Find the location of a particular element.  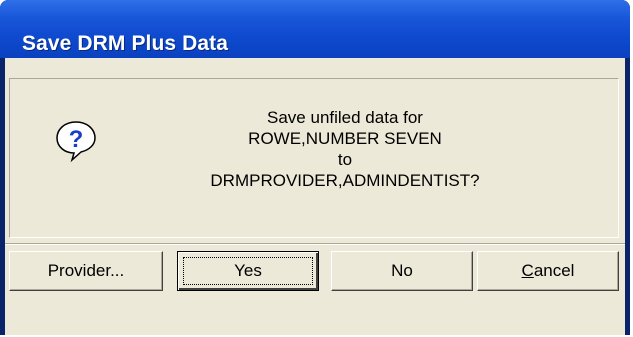

cancel-label-rest: ancel is located at coordinates (554, 270).